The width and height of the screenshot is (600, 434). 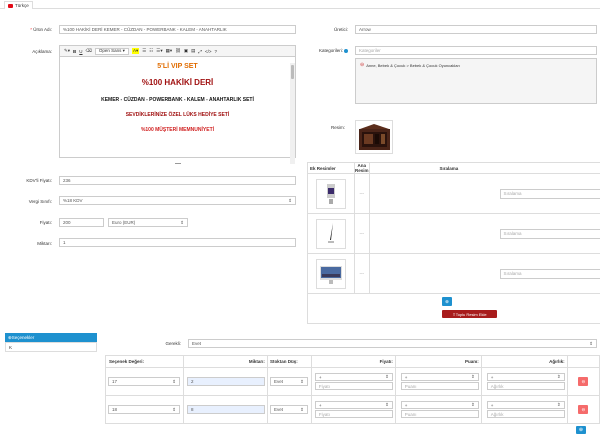 What do you see at coordinates (173, 343) in the screenshot?
I see `required-label: Gerekli:` at bounding box center [173, 343].